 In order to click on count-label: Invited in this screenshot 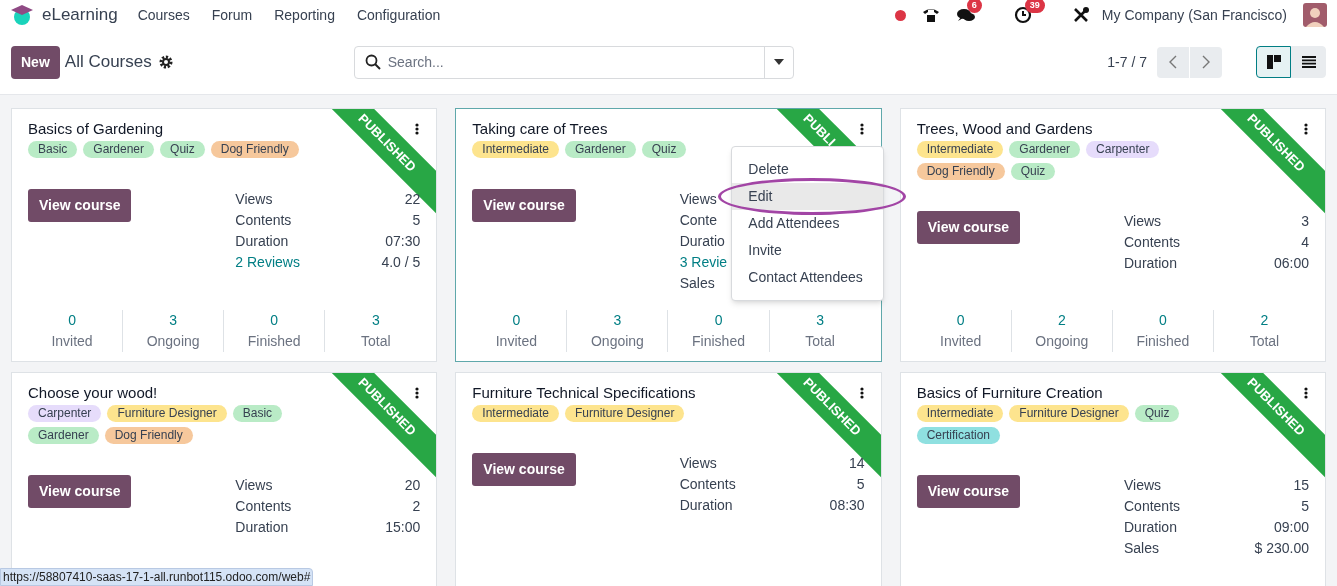, I will do `click(516, 341)`.